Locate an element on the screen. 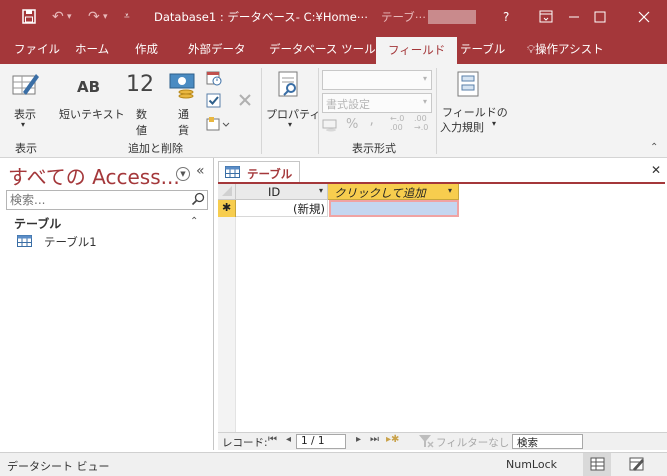  tab-file: ファイル is located at coordinates (37, 49).